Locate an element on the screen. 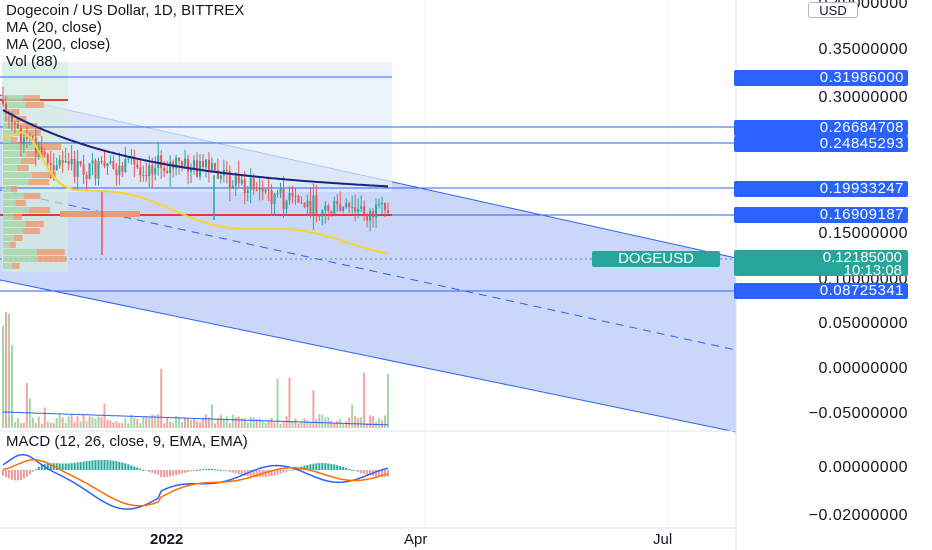 This screenshot has width=932, height=550. level-badge: 0.26684708 is located at coordinates (821, 128).